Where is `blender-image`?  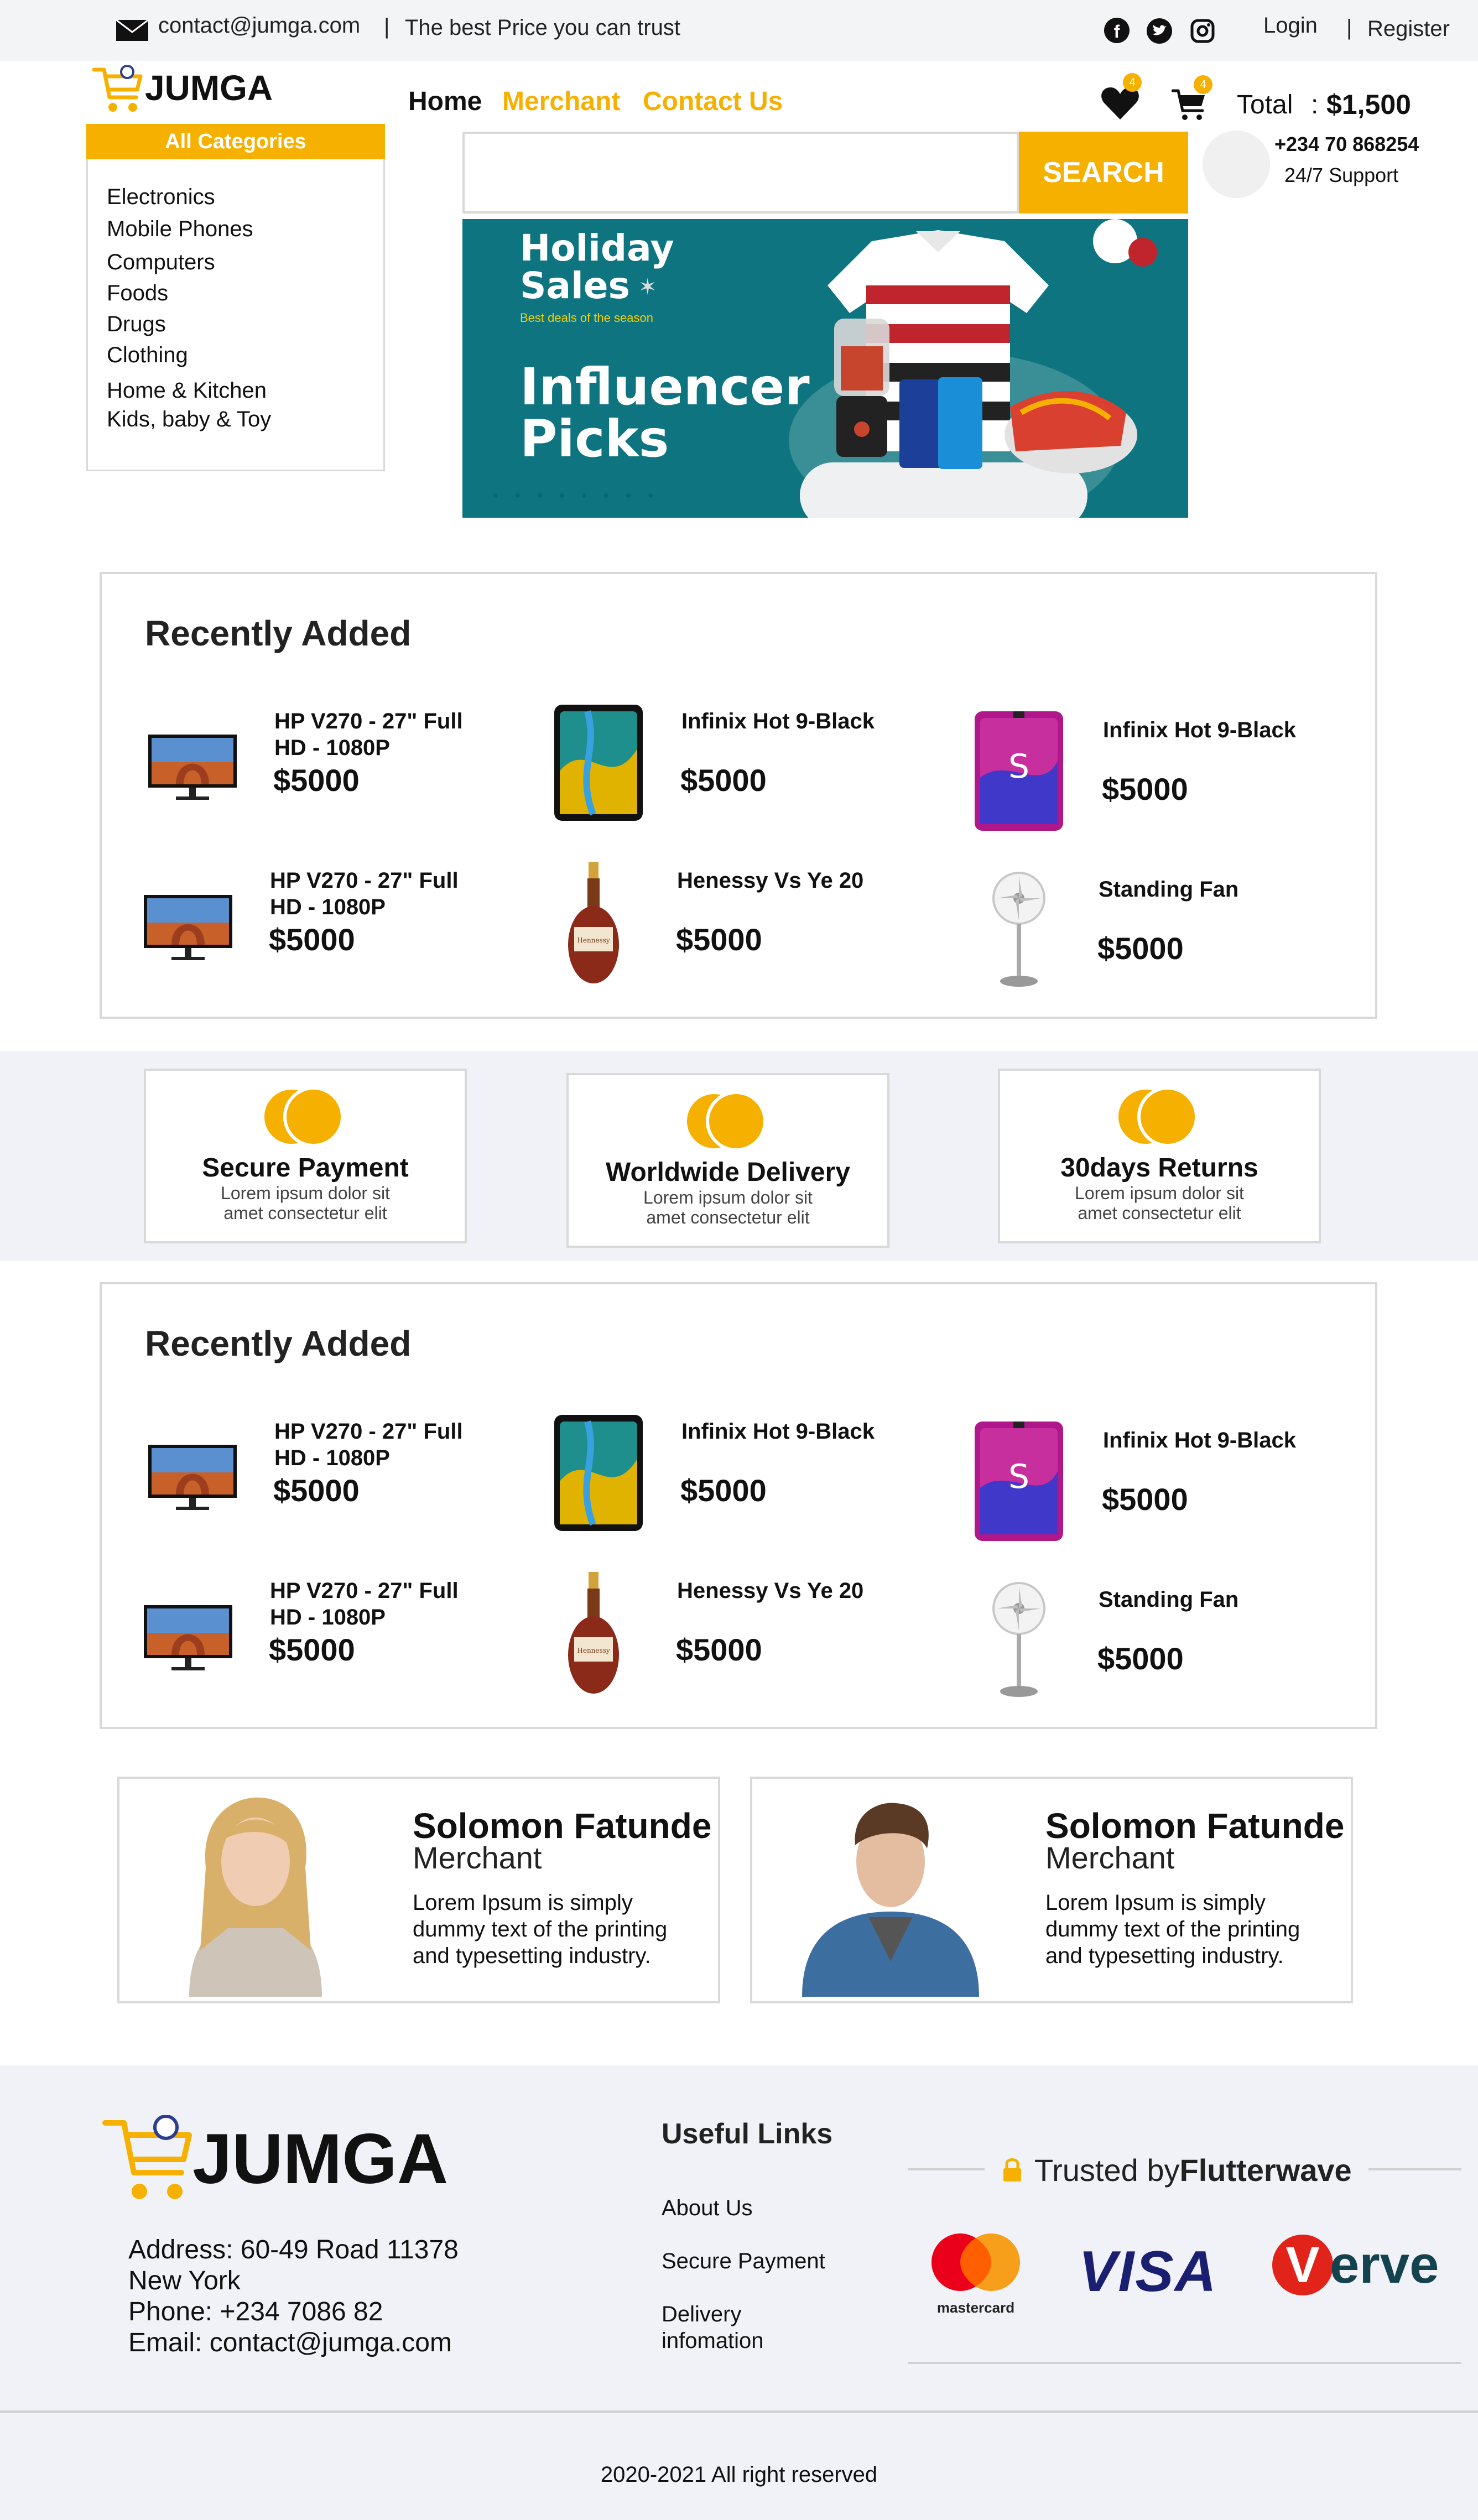 blender-image is located at coordinates (861, 388).